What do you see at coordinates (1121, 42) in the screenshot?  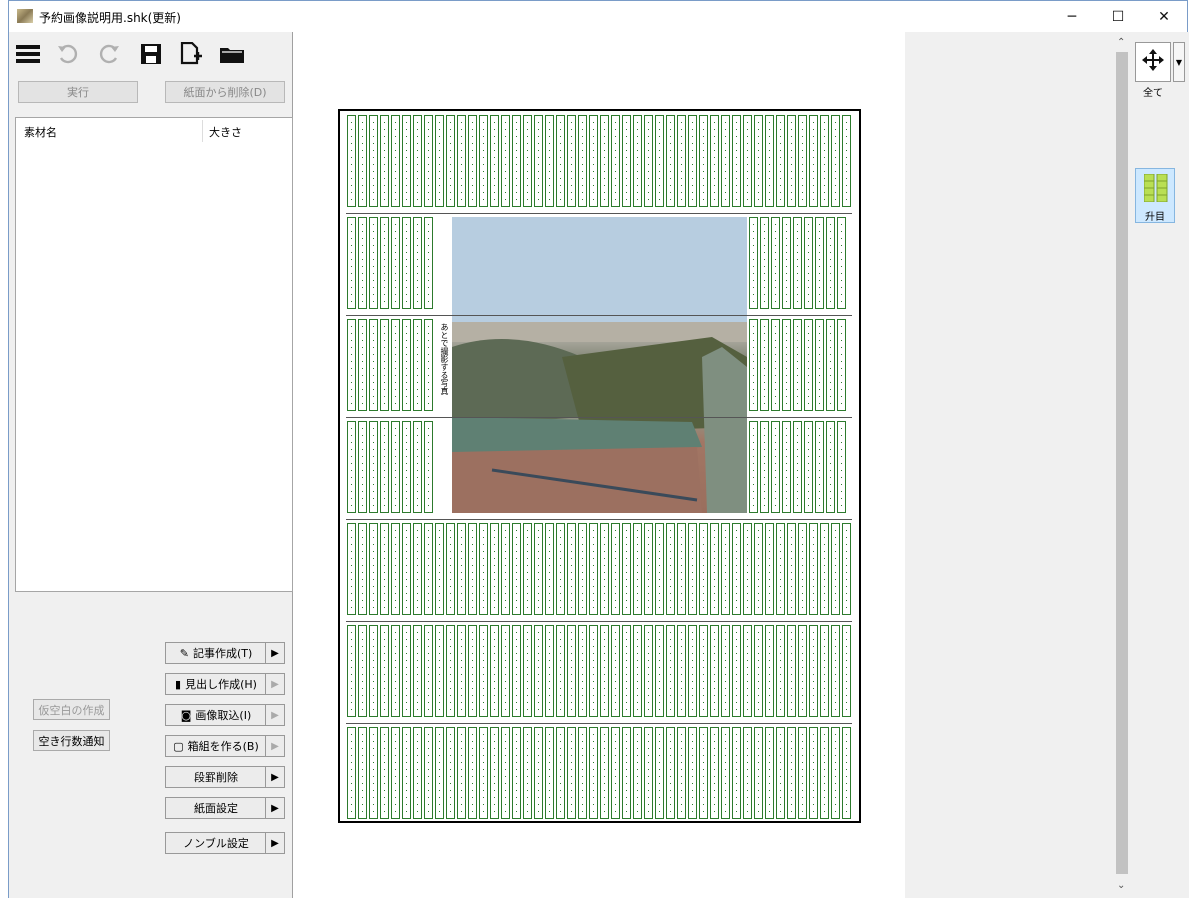 I see `scroll-up-icon: ⌃` at bounding box center [1121, 42].